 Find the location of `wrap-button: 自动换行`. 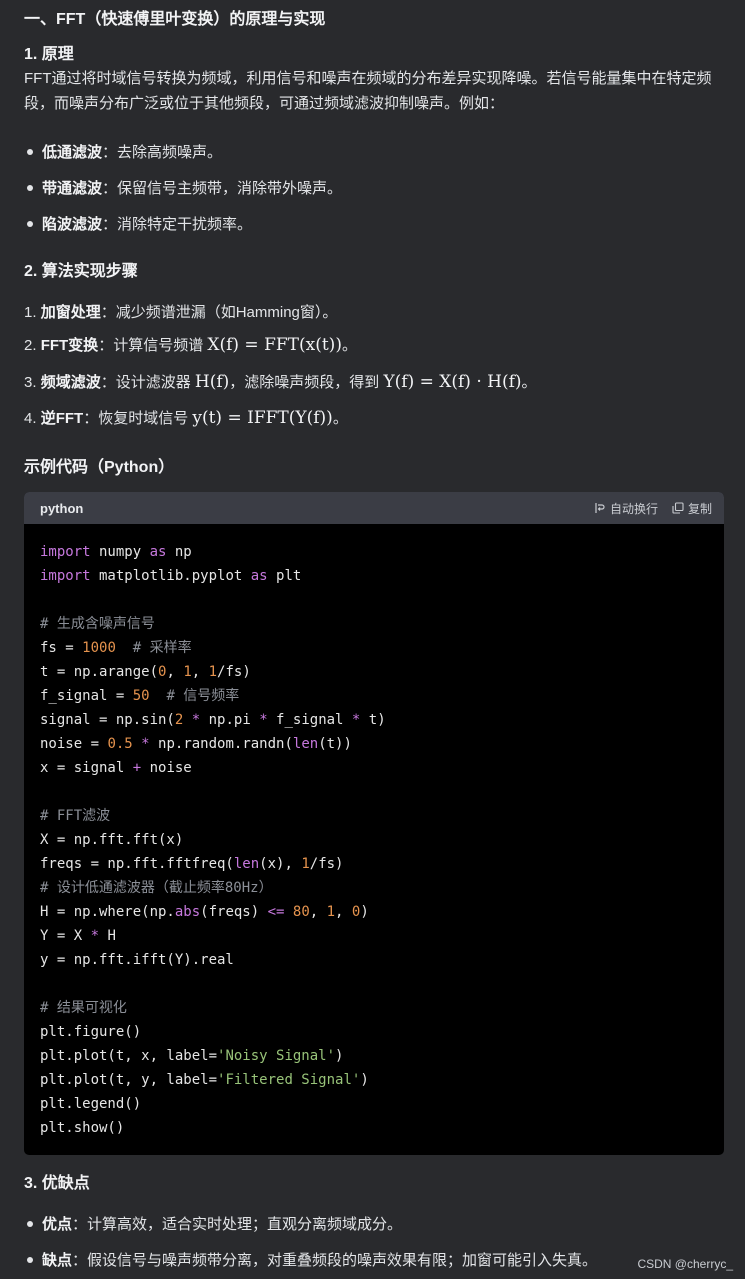

wrap-button: 自动换行 is located at coordinates (626, 508).